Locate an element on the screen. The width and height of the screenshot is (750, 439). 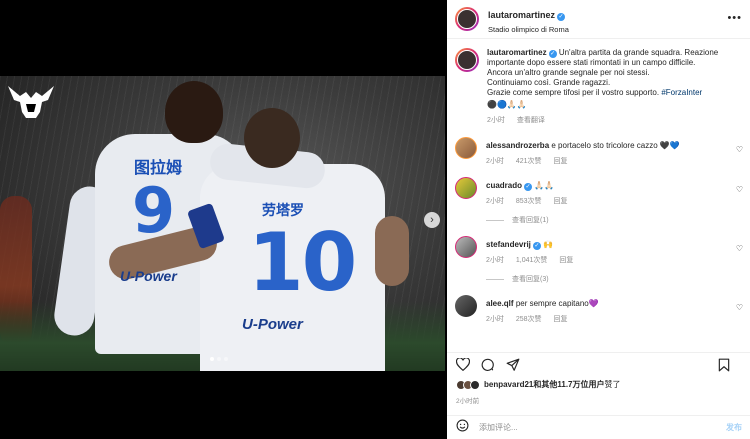
likes-suffix: 赞了 is located at coordinates (612, 384).